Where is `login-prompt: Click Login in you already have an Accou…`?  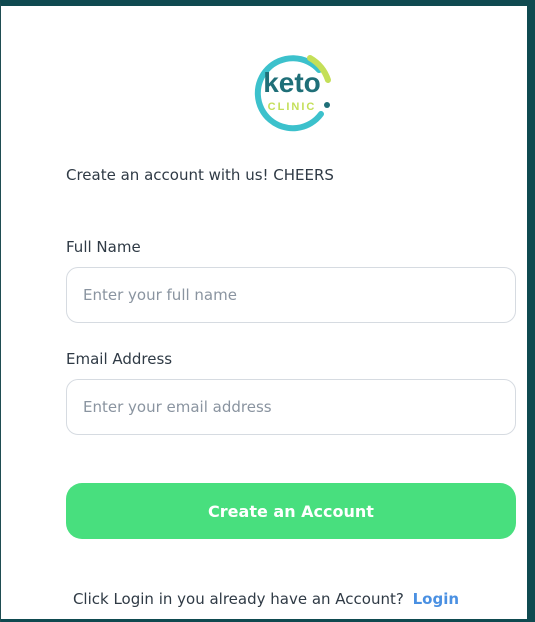 login-prompt: Click Login in you already have an Accou… is located at coordinates (266, 599).